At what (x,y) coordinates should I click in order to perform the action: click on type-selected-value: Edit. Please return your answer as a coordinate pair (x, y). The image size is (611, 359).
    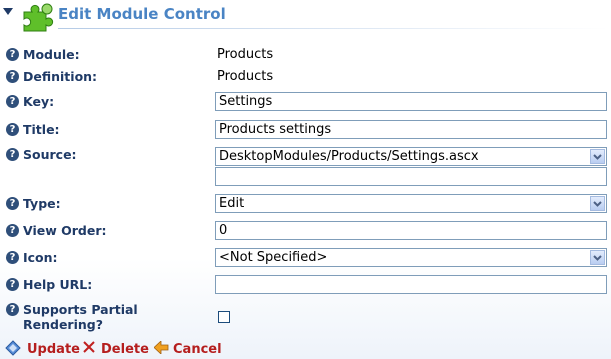
    Looking at the image, I should click on (232, 203).